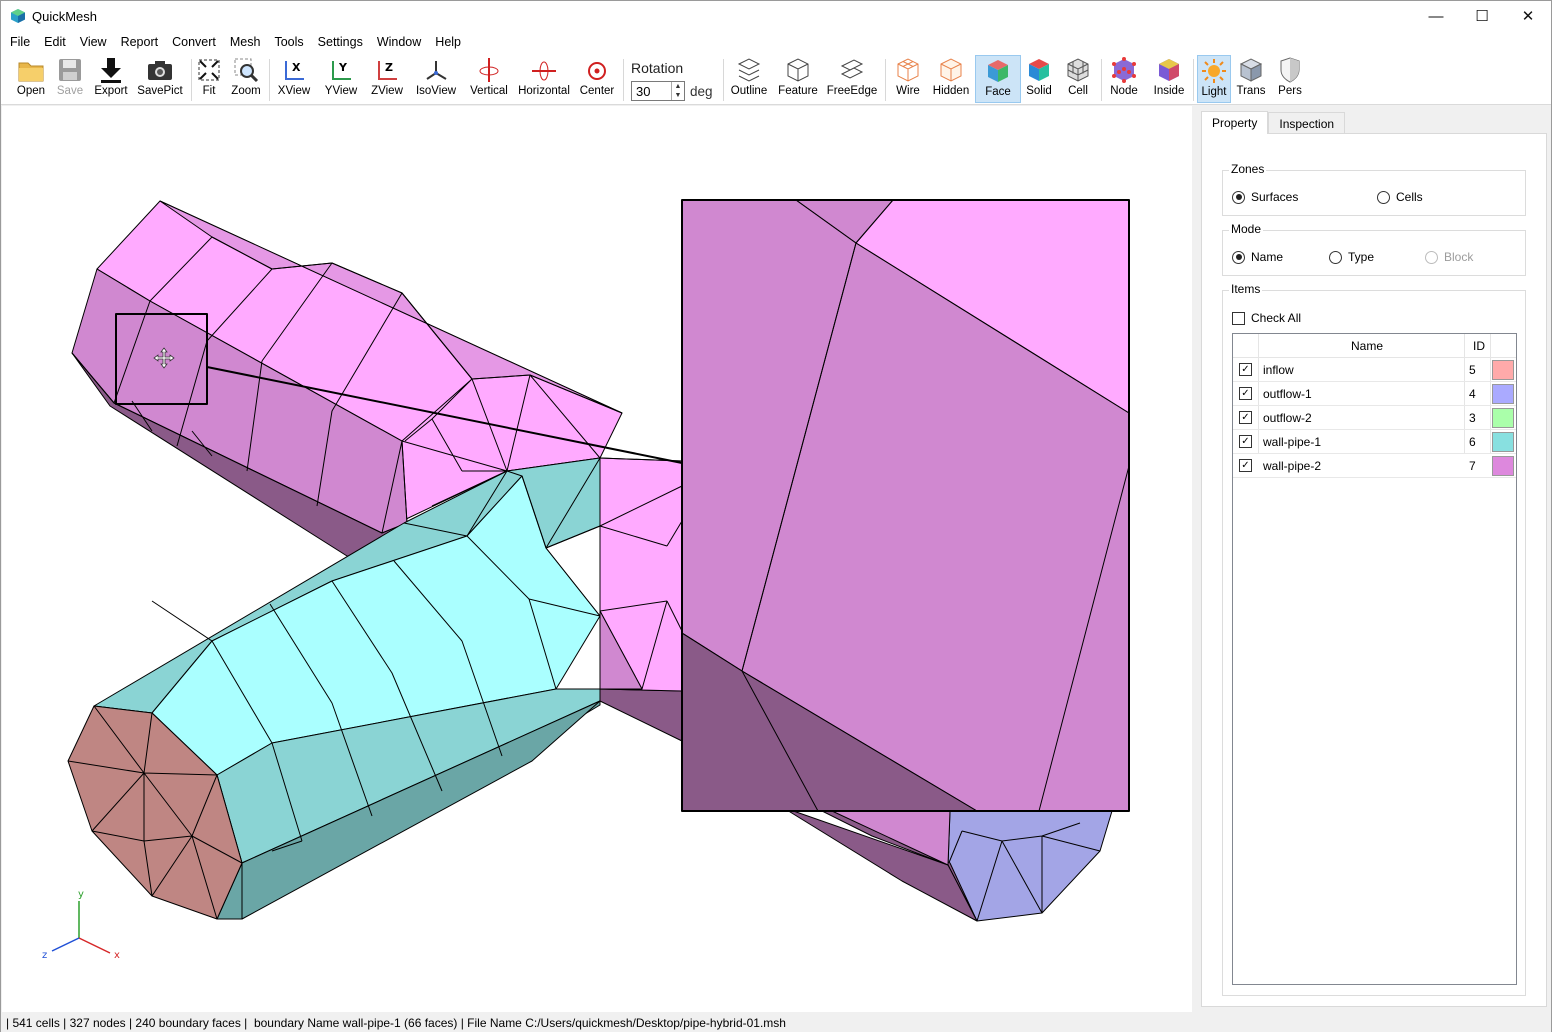 This screenshot has width=1552, height=1032. Describe the element at coordinates (1039, 70) in the screenshot. I see `solid-cube-icon` at that location.